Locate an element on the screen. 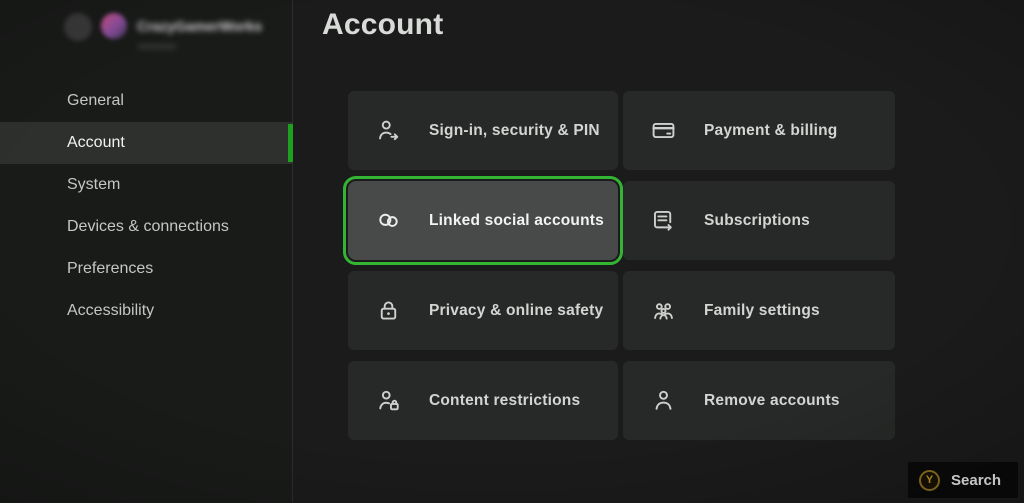  tile-label: Subscriptions is located at coordinates (757, 220).